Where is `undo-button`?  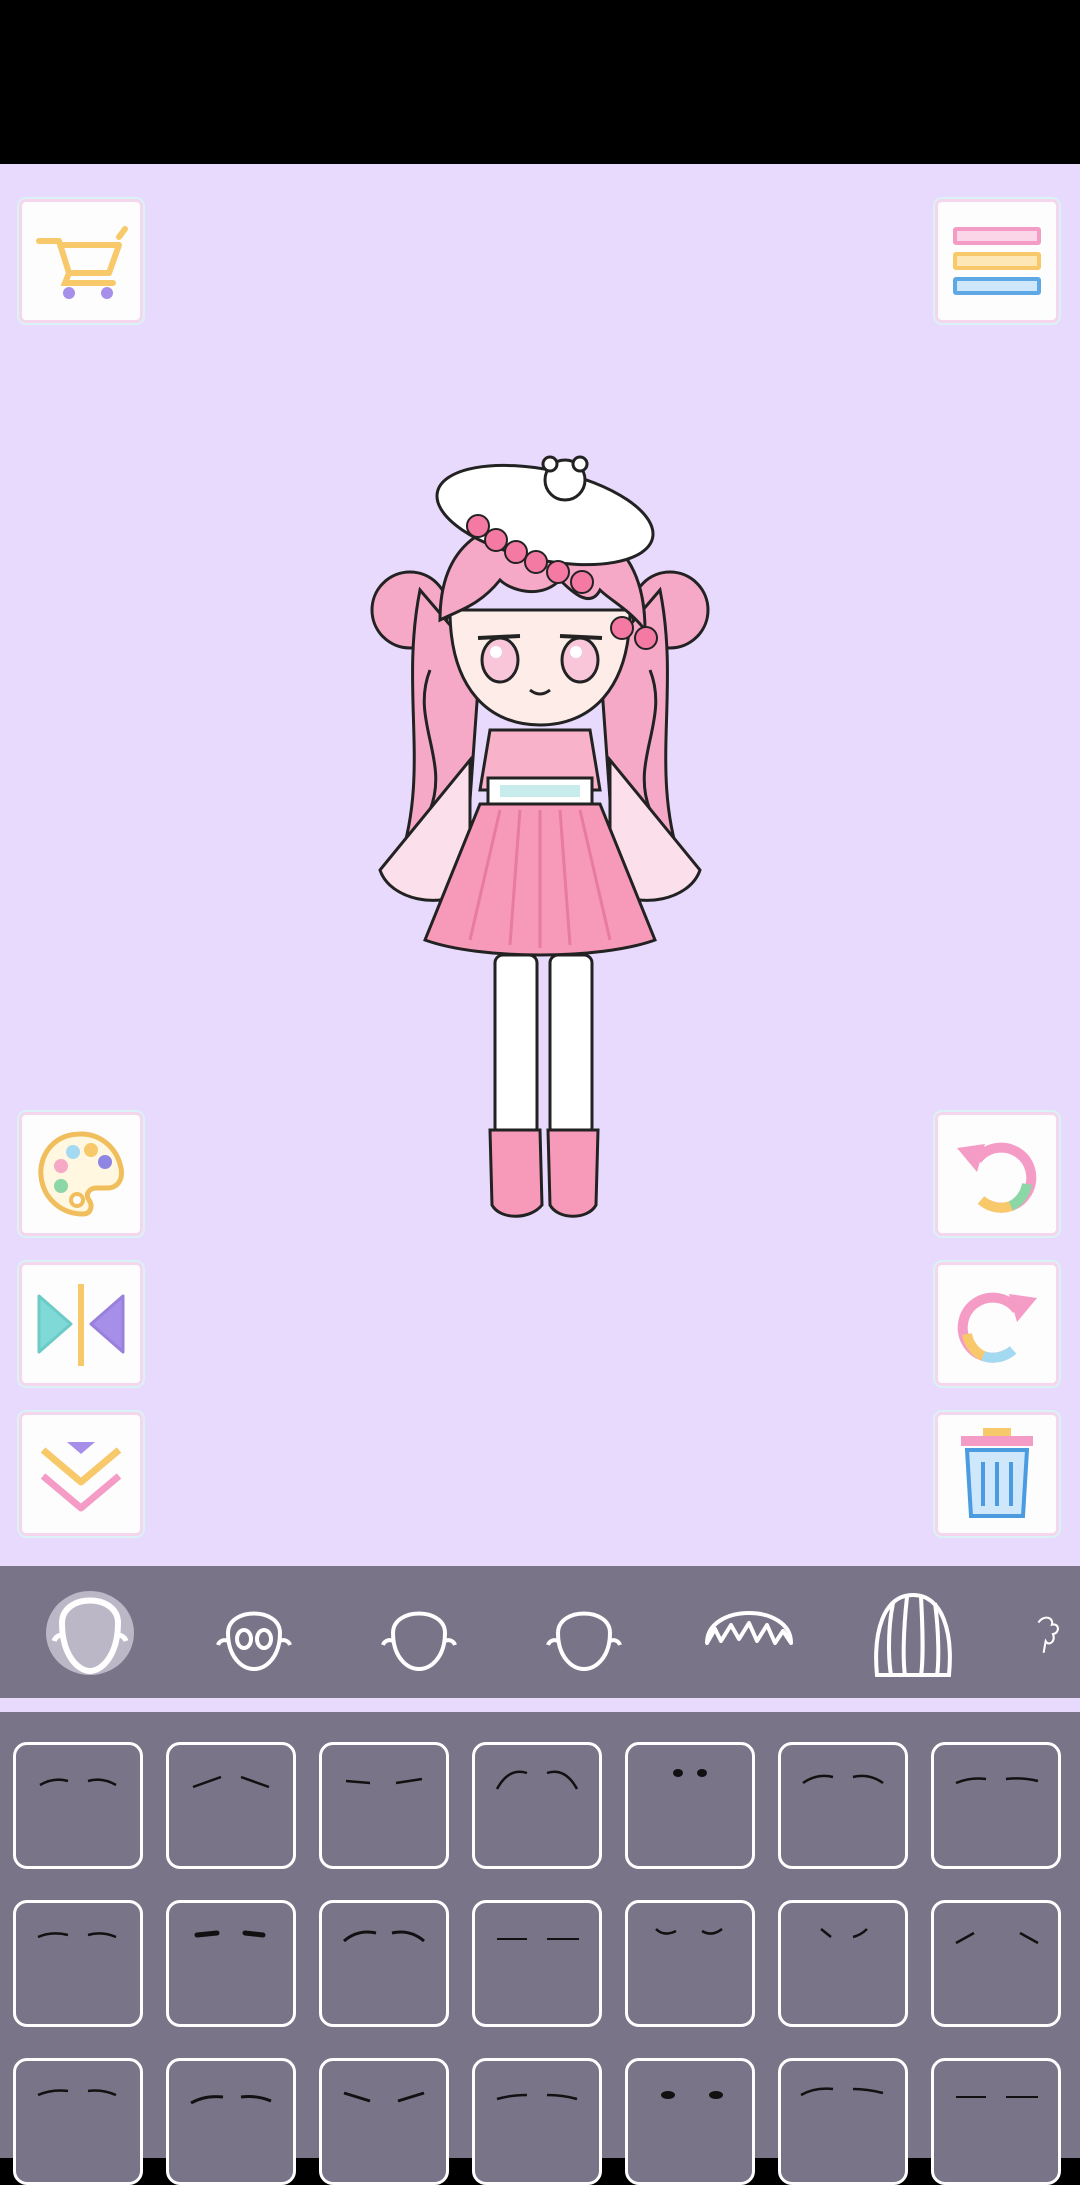
undo-button is located at coordinates (997, 1174).